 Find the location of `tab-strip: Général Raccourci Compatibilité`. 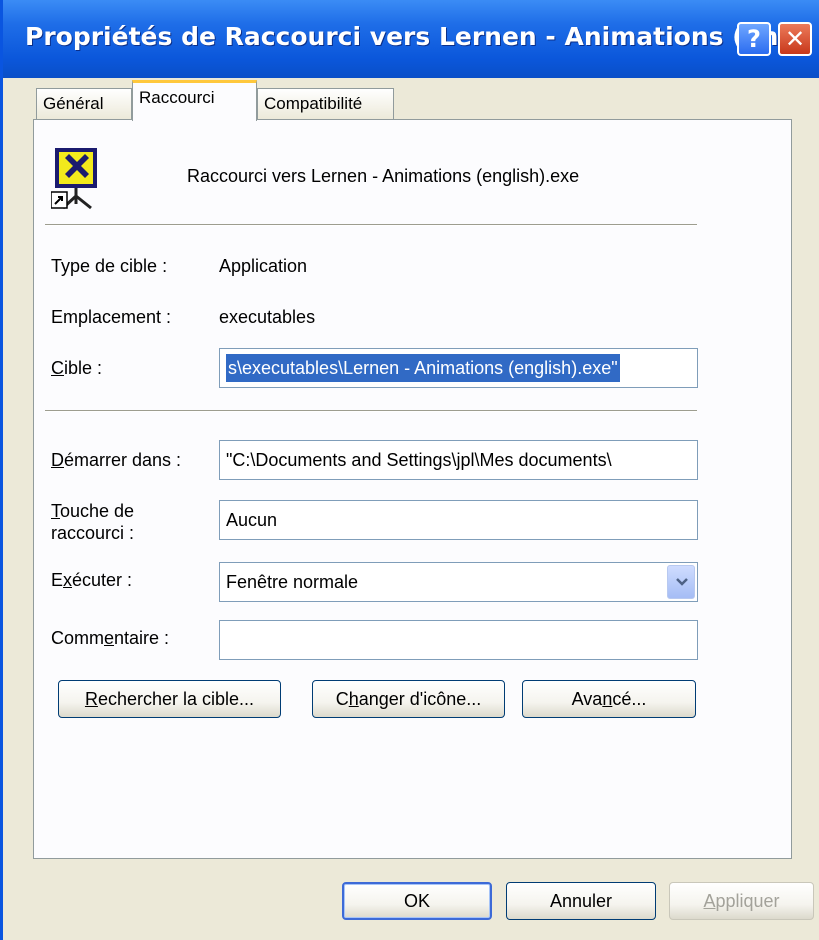

tab-strip: Général Raccourci Compatibilité is located at coordinates (413, 99).